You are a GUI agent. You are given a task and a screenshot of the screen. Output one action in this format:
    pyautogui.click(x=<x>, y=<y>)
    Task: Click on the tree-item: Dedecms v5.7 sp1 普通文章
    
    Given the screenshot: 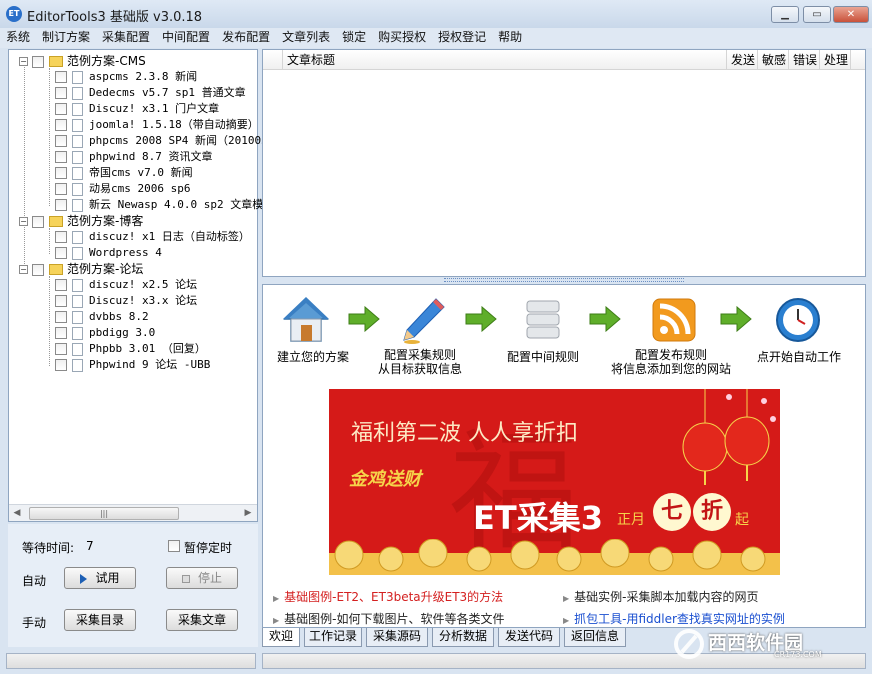 What is the action you would take?
    pyautogui.click(x=150, y=93)
    